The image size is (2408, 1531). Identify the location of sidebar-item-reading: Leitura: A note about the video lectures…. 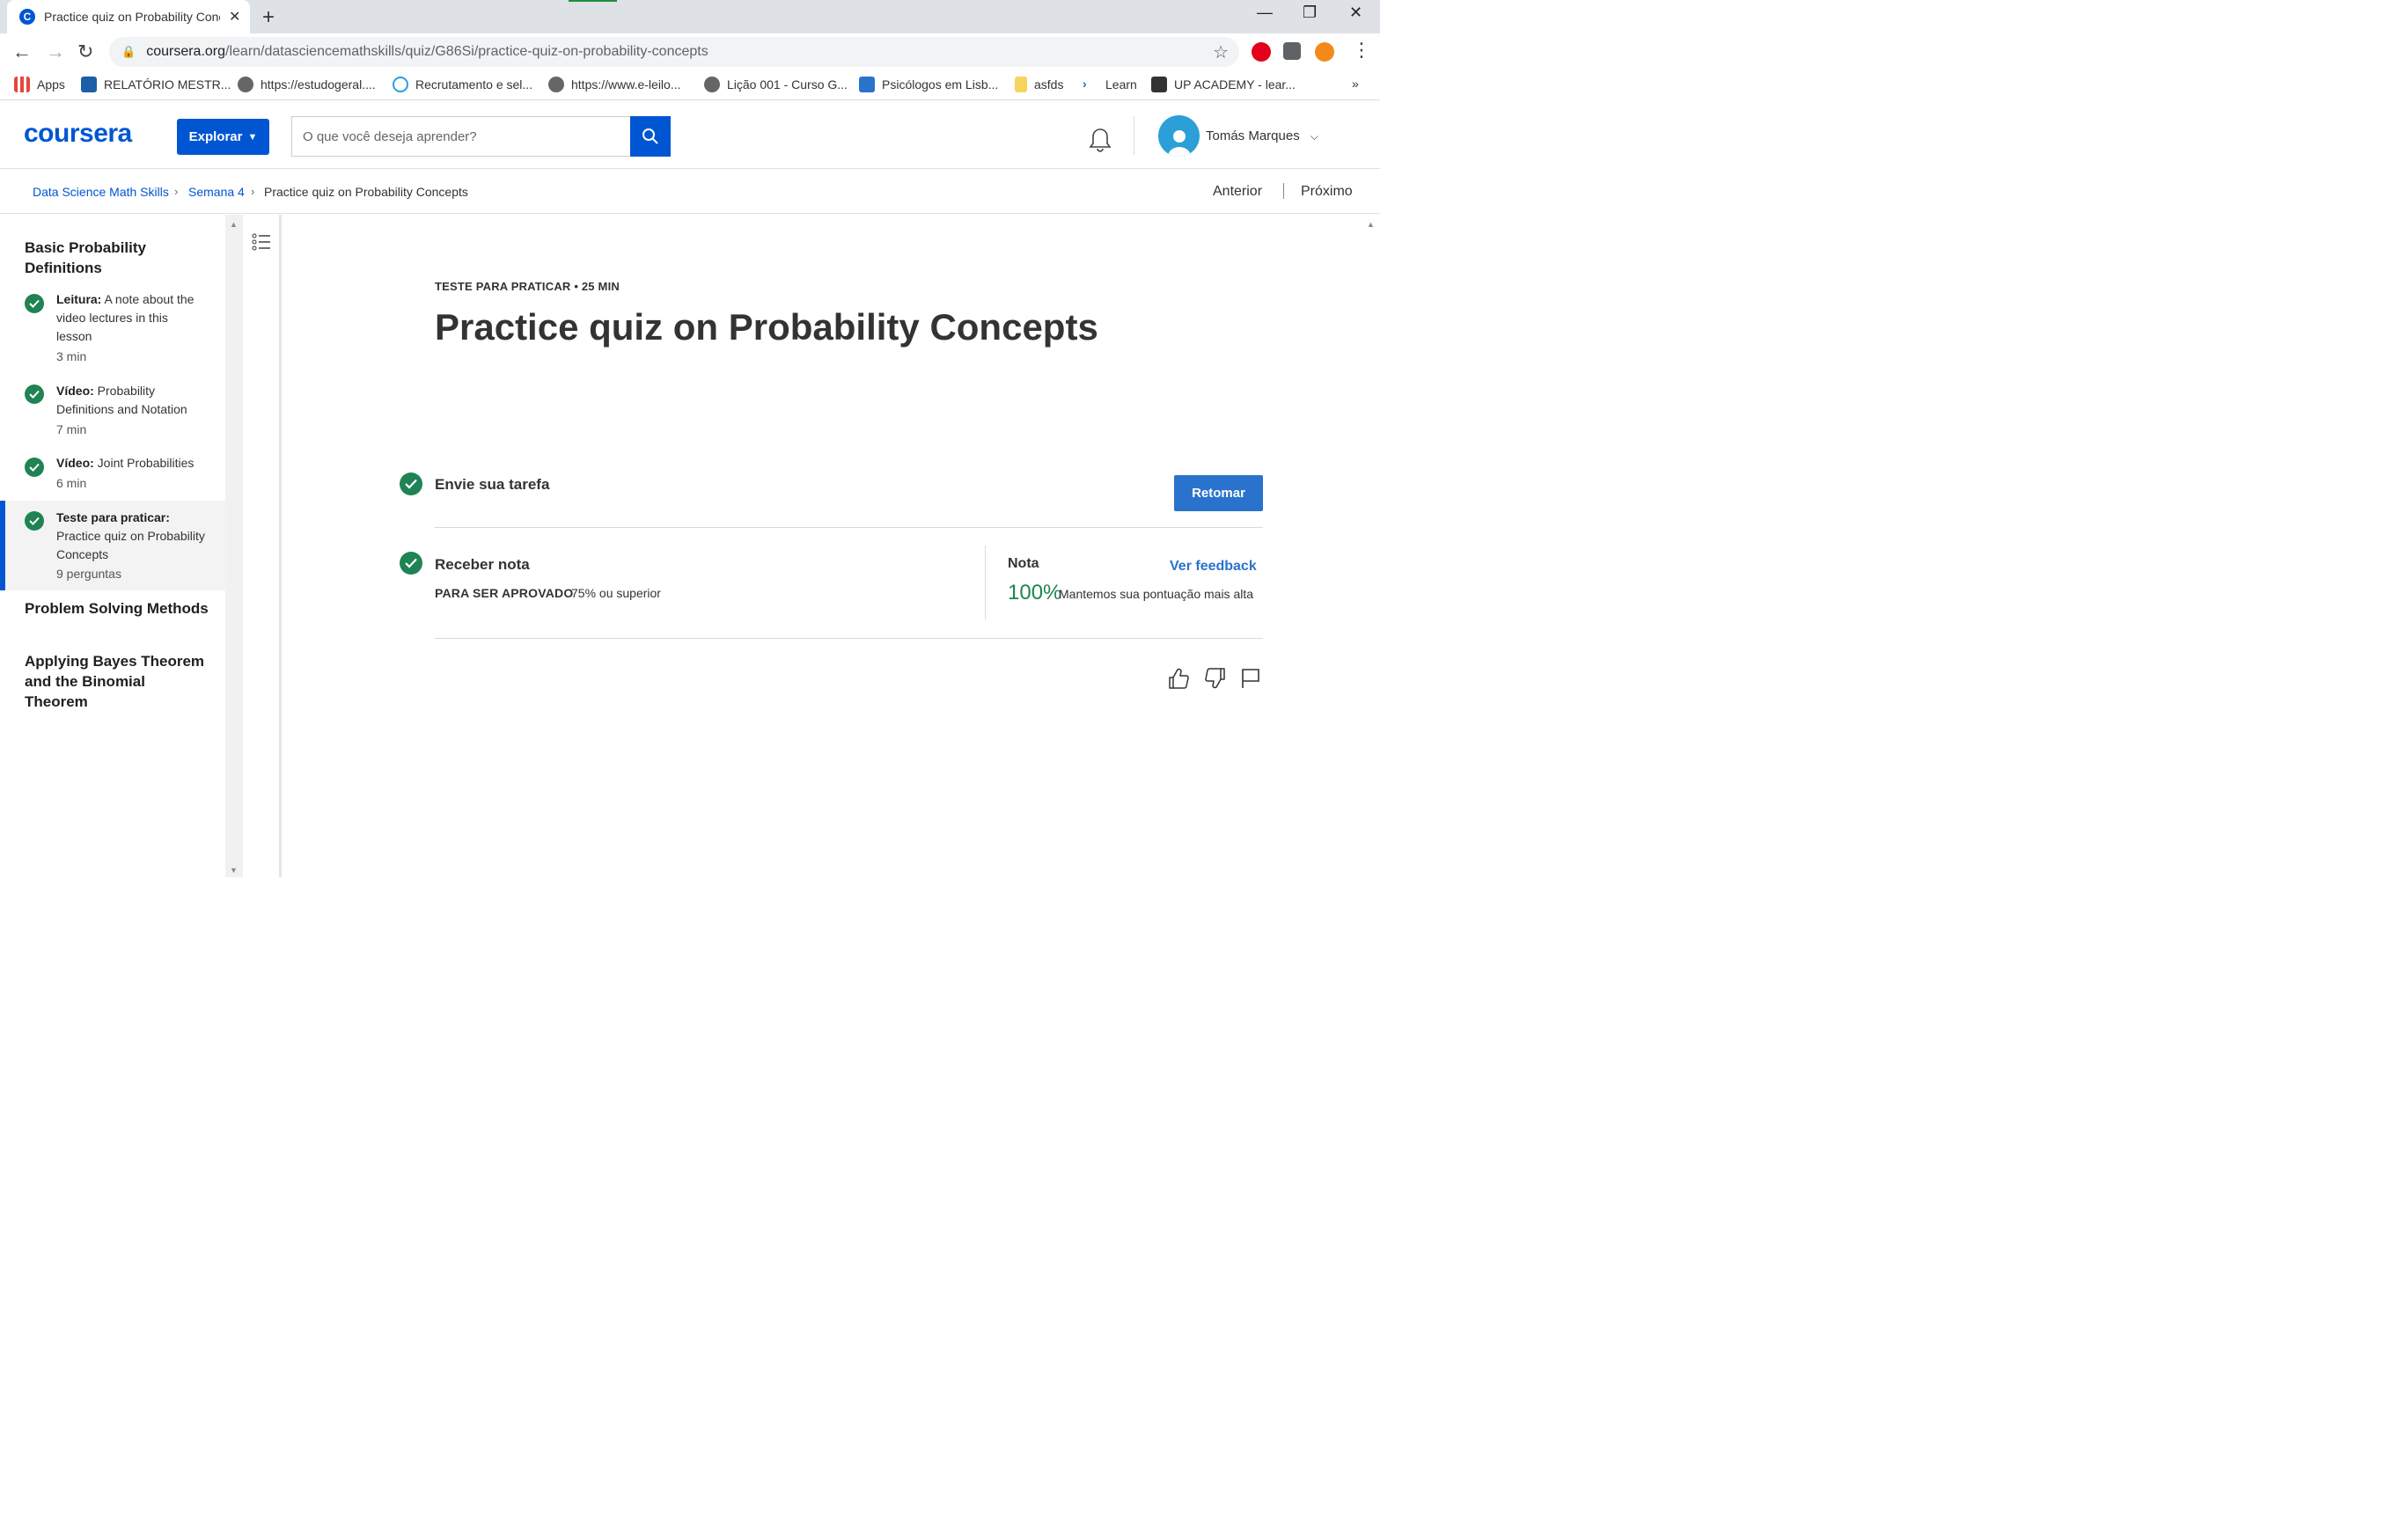
(112, 326).